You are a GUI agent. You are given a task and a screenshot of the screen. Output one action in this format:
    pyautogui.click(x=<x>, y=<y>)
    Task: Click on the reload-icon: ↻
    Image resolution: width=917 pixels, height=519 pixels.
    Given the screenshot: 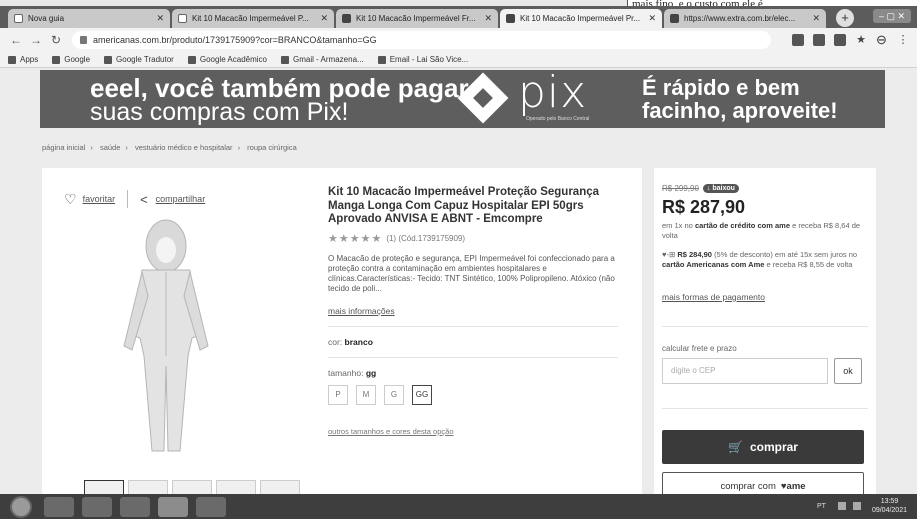 What is the action you would take?
    pyautogui.click(x=56, y=40)
    